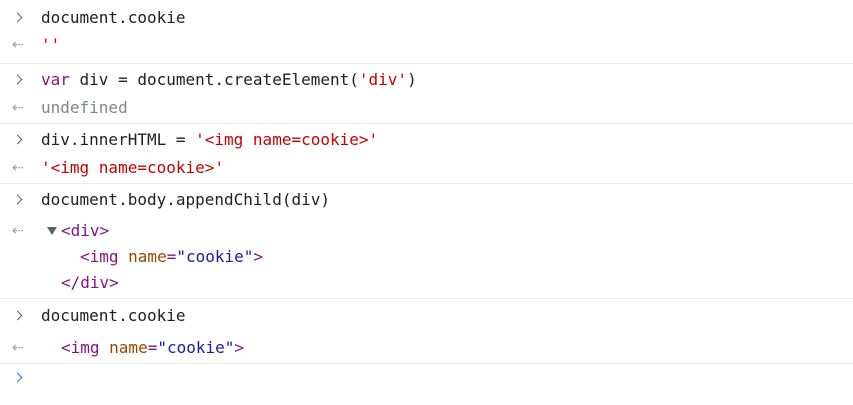 This screenshot has height=405, width=853. I want to click on console-input-line: var div = document.createElement('div'), so click(426, 80).